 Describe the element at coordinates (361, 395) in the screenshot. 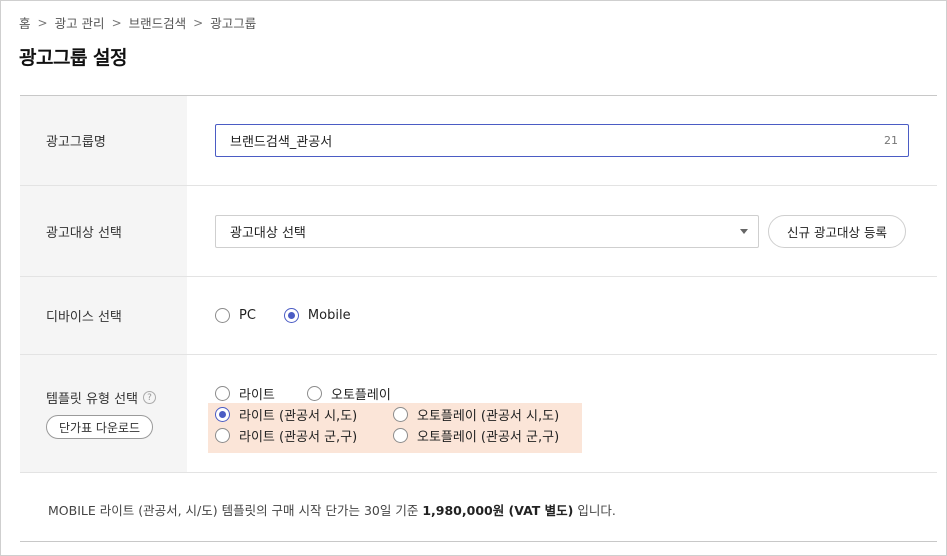

I see `template-option-autoplay-label: 오토플레이` at that location.